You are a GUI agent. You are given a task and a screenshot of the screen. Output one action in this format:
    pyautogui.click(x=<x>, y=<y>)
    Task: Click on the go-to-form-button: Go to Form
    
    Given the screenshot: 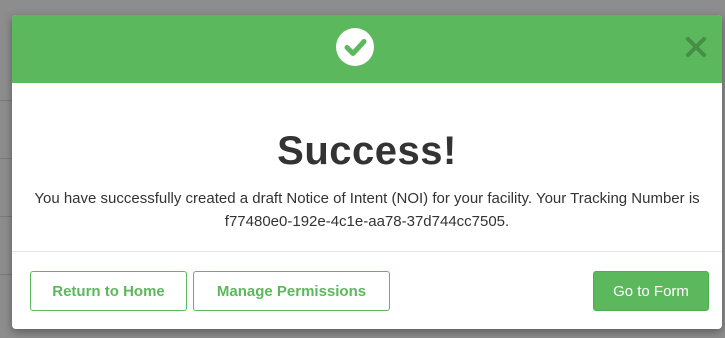 What is the action you would take?
    pyautogui.click(x=651, y=291)
    